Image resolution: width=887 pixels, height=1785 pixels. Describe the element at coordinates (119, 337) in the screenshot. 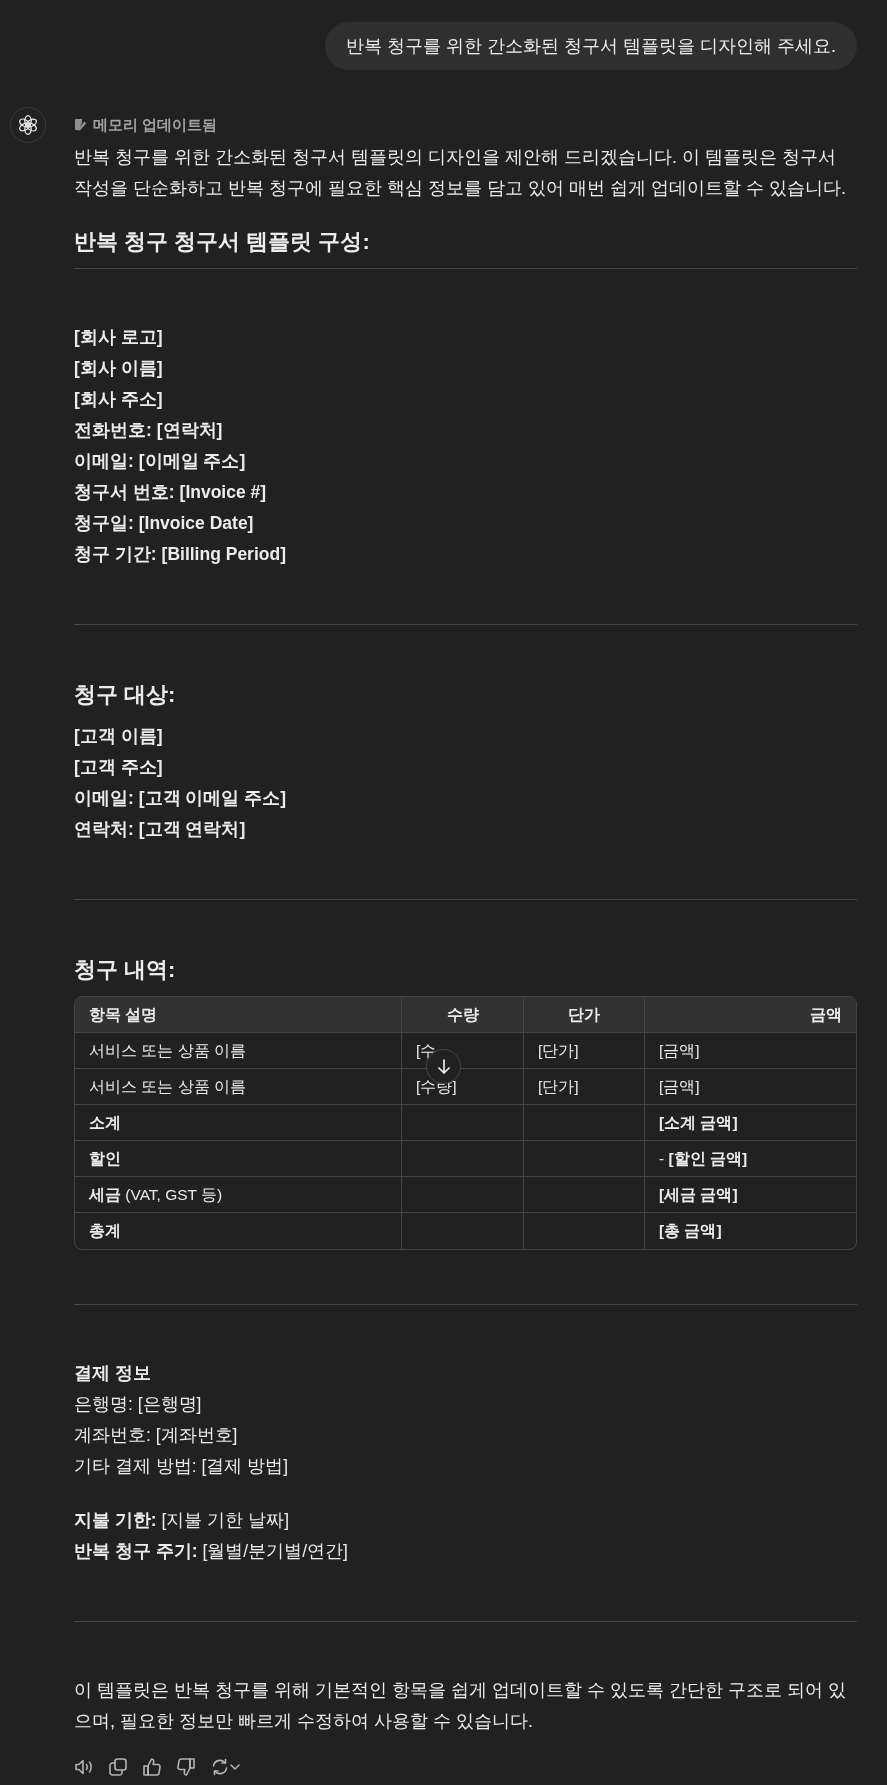

I see `text-line: [회사 로고]` at that location.